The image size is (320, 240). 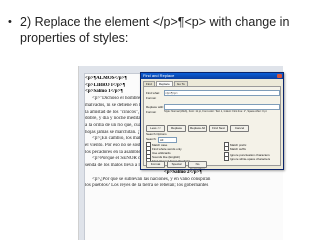 I want to click on less-button: Less <<, so click(x=155, y=128).